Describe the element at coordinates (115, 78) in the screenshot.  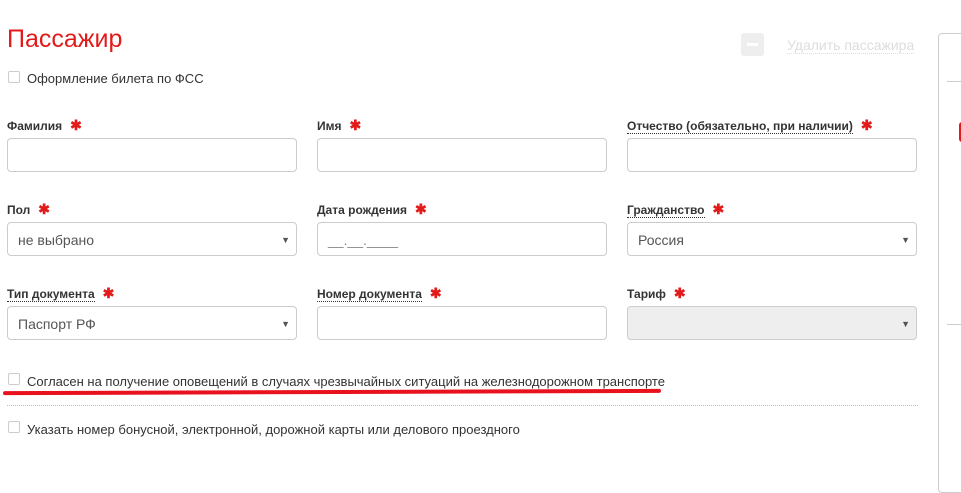
I see `fss-label: Оформление билета по ФСС` at that location.